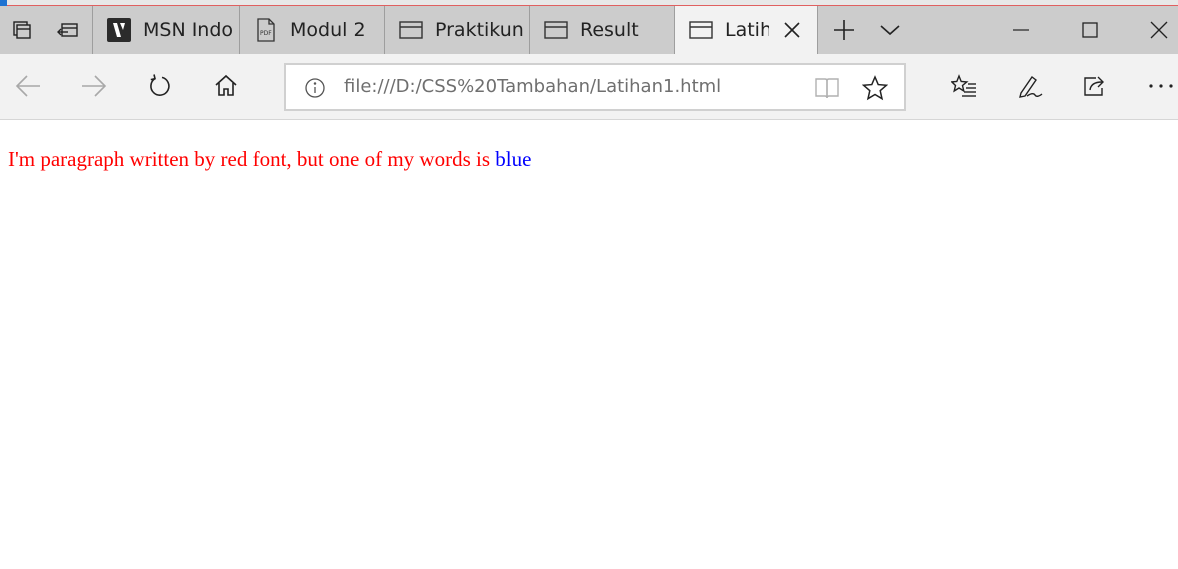  I want to click on tab-label: Praktikun, so click(479, 30).